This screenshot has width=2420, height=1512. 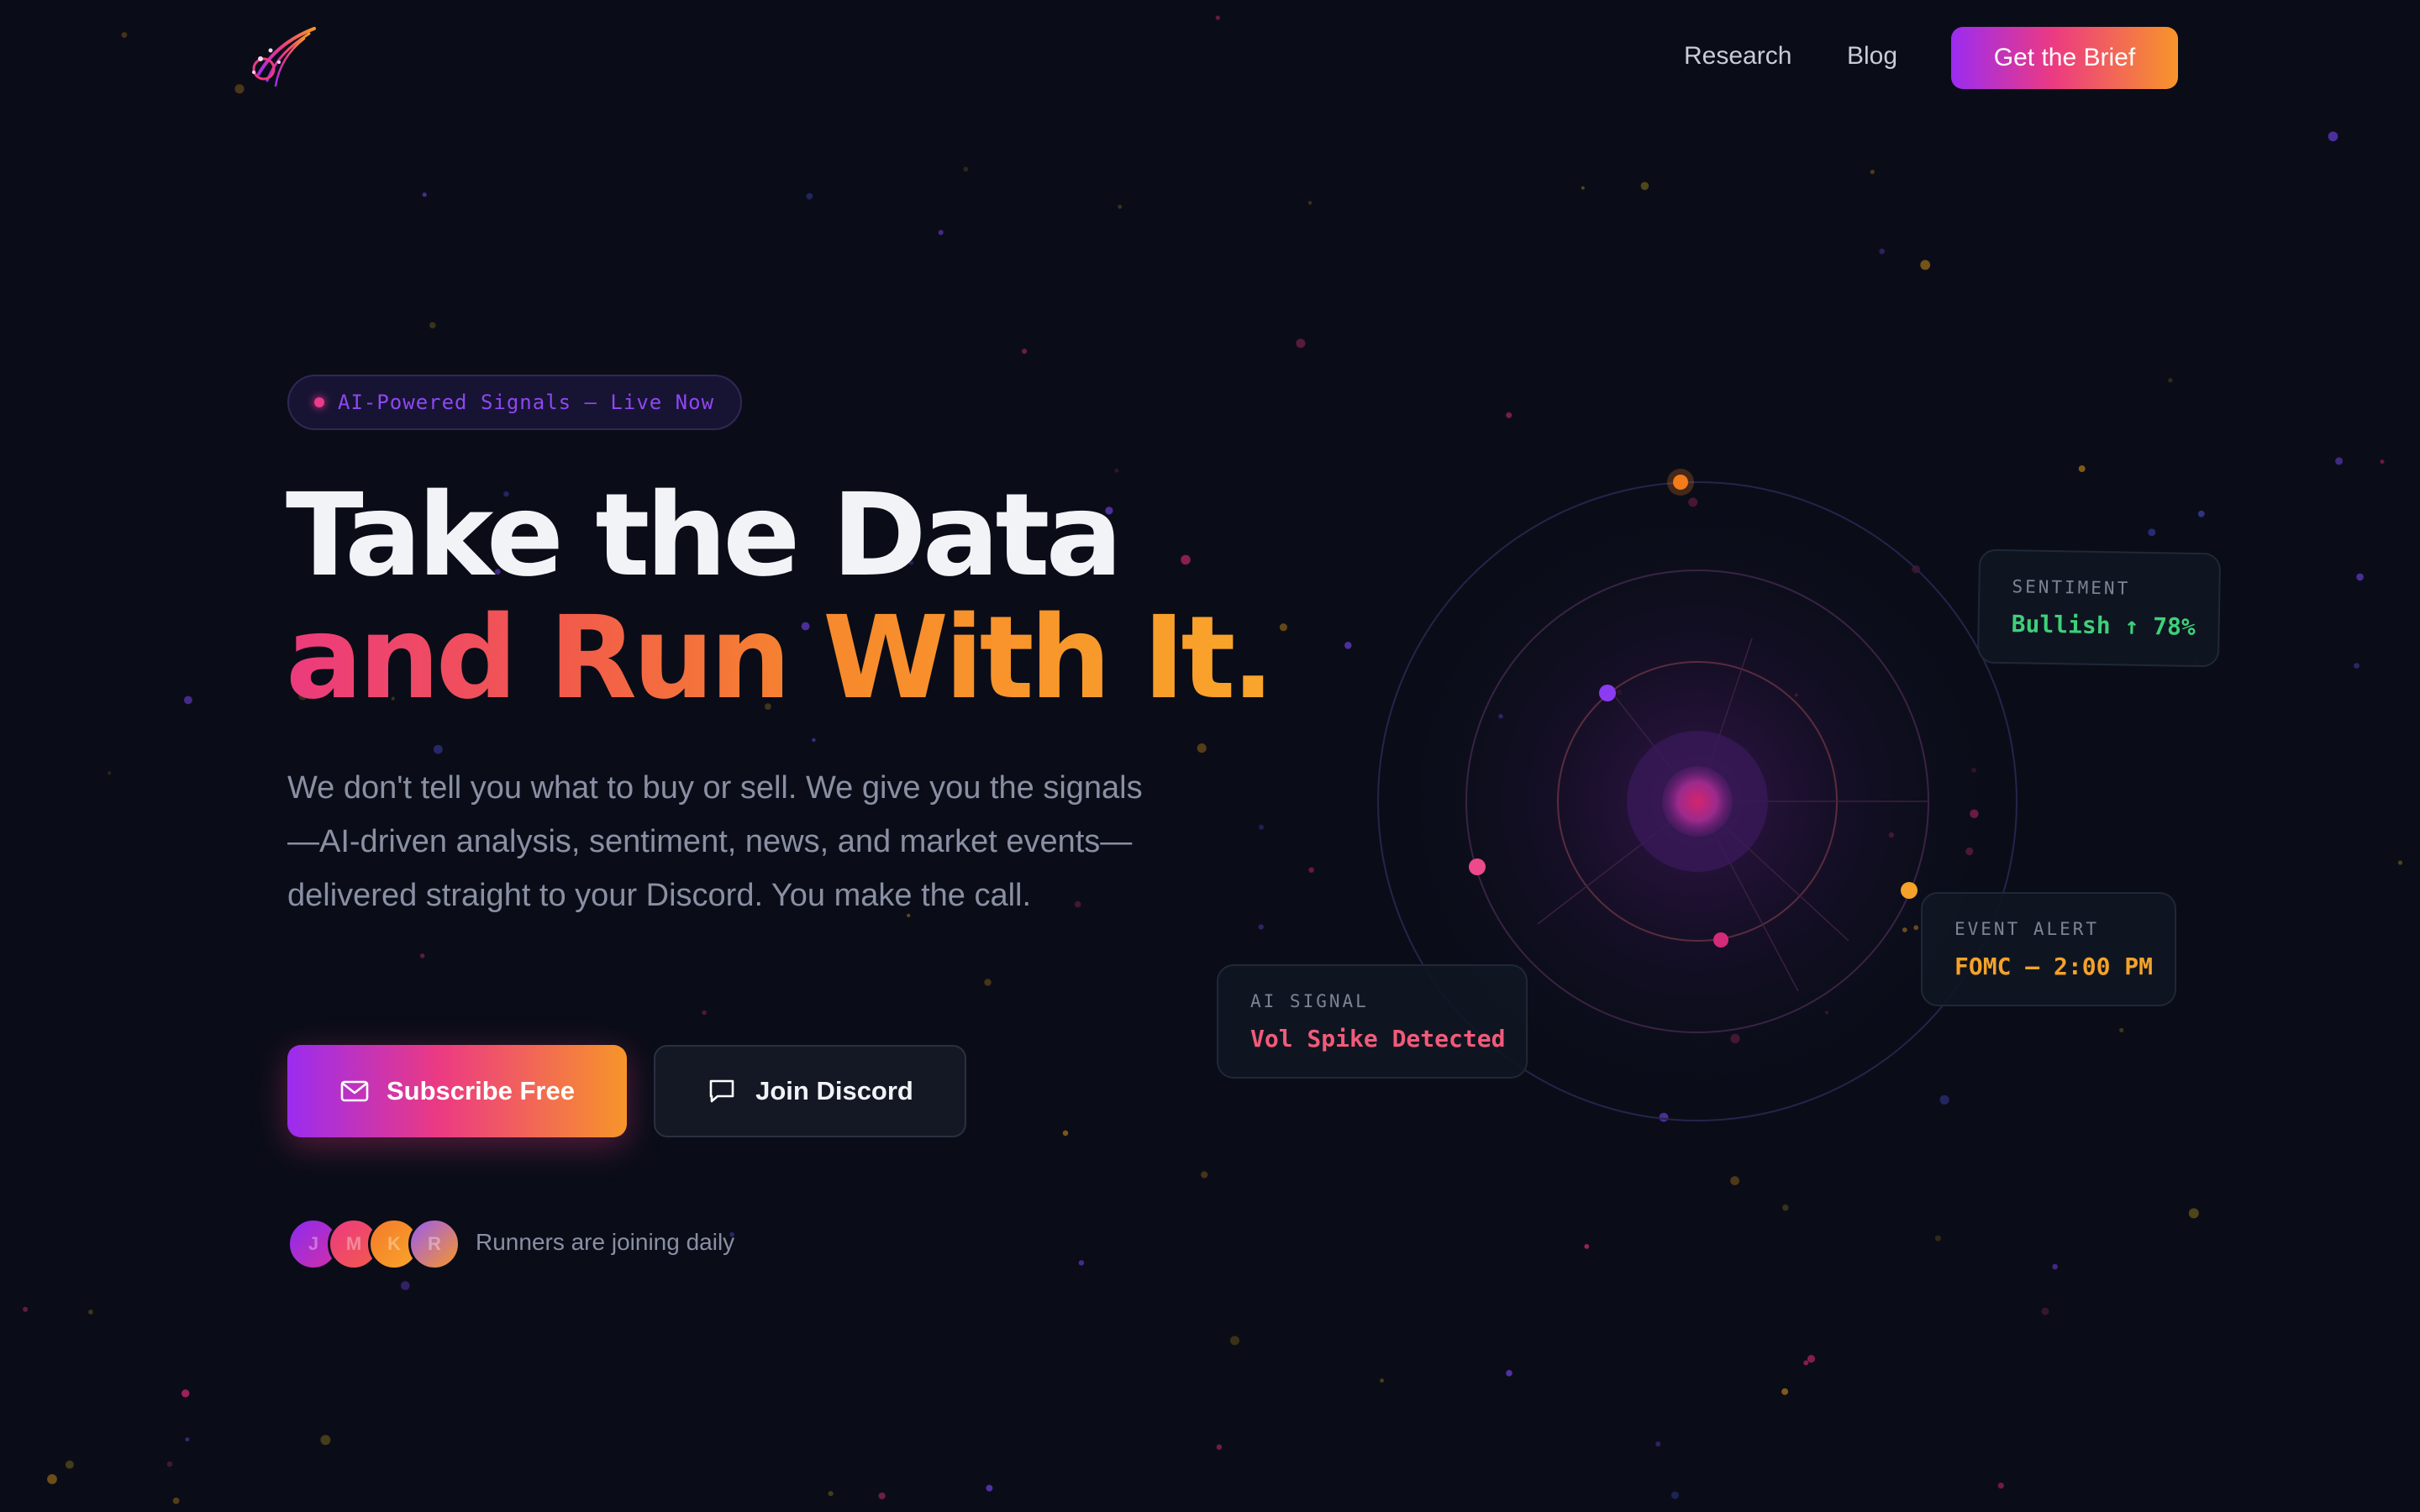 I want to click on subscribe-free-button: Subscribe Free, so click(x=457, y=1091).